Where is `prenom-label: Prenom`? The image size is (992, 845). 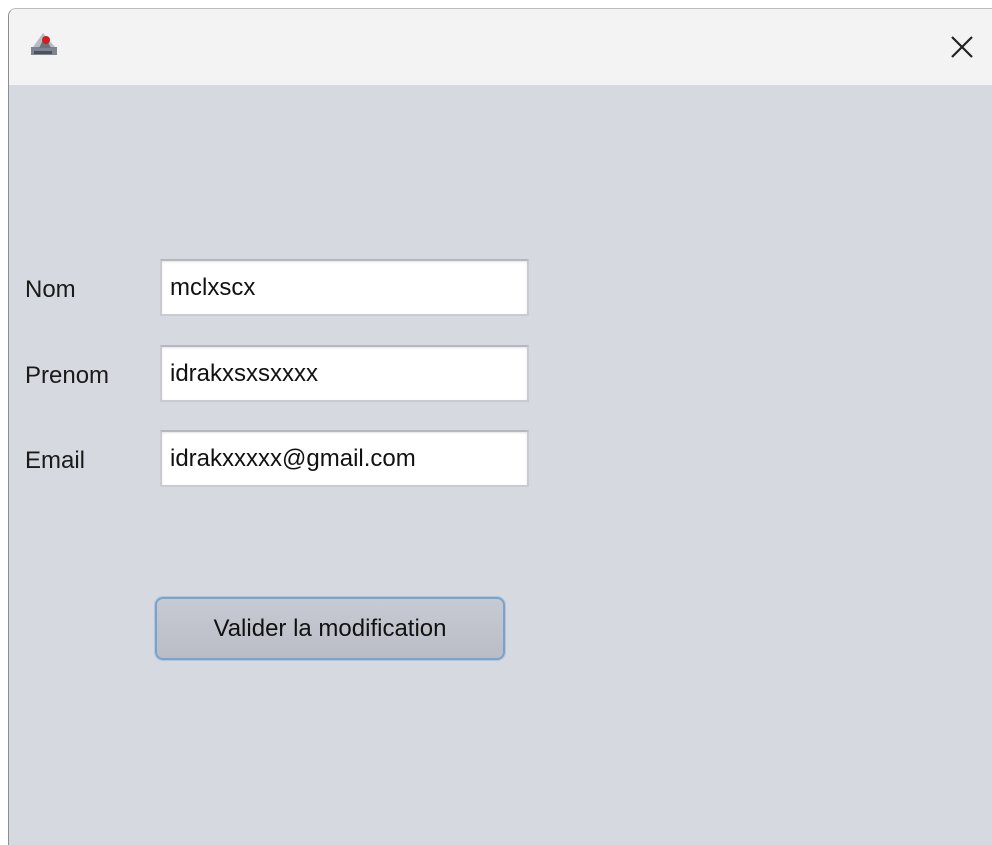 prenom-label: Prenom is located at coordinates (67, 375).